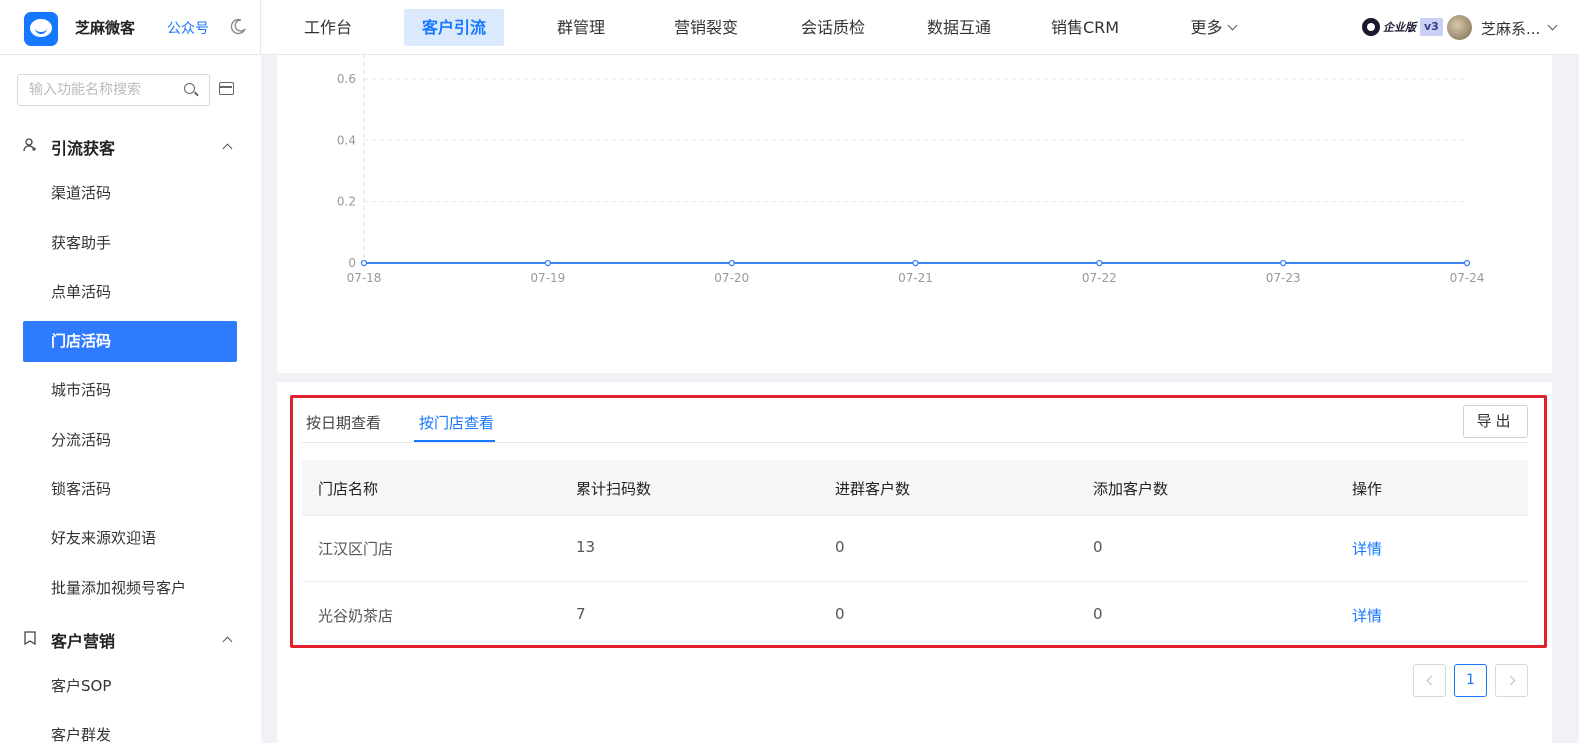 The width and height of the screenshot is (1579, 743). What do you see at coordinates (41, 29) in the screenshot?
I see `app-logo-icon` at bounding box center [41, 29].